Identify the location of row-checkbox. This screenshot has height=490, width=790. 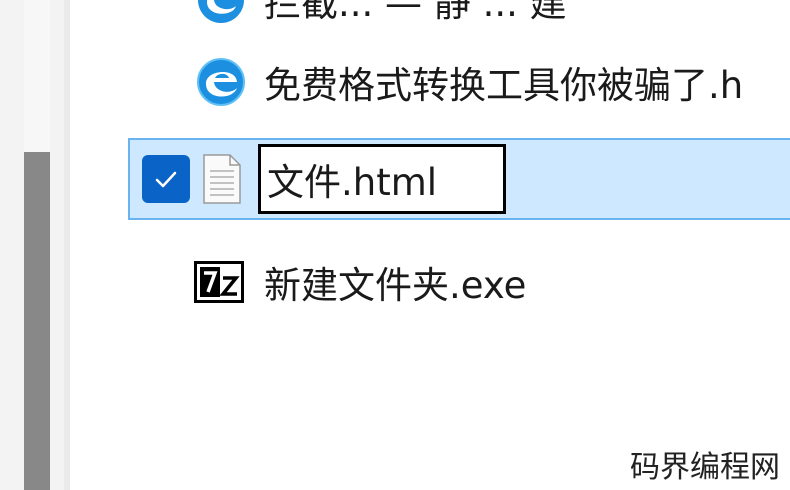
(166, 179).